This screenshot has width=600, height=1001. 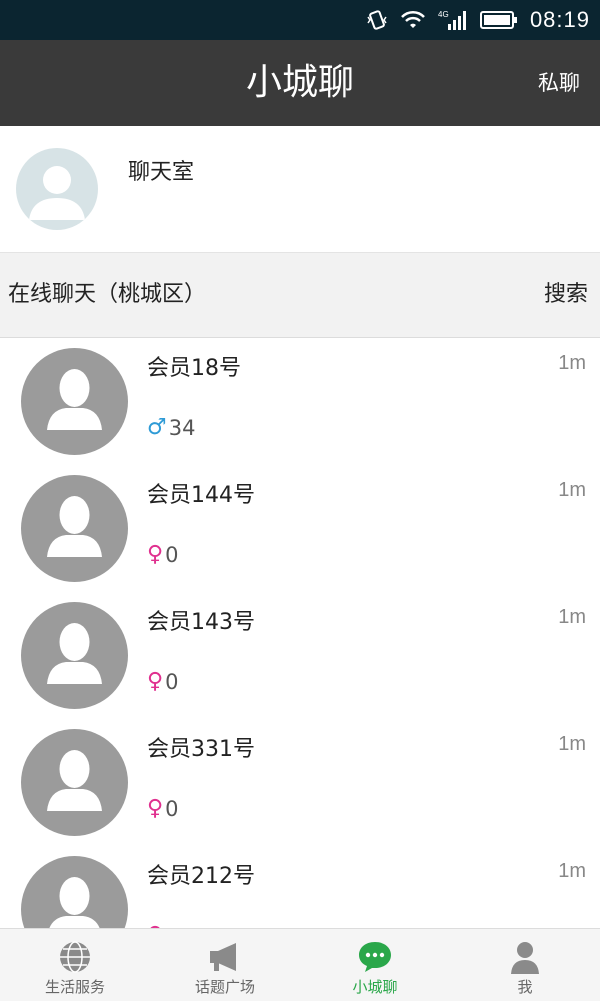 I want to click on chatroom-avatar, so click(x=57, y=189).